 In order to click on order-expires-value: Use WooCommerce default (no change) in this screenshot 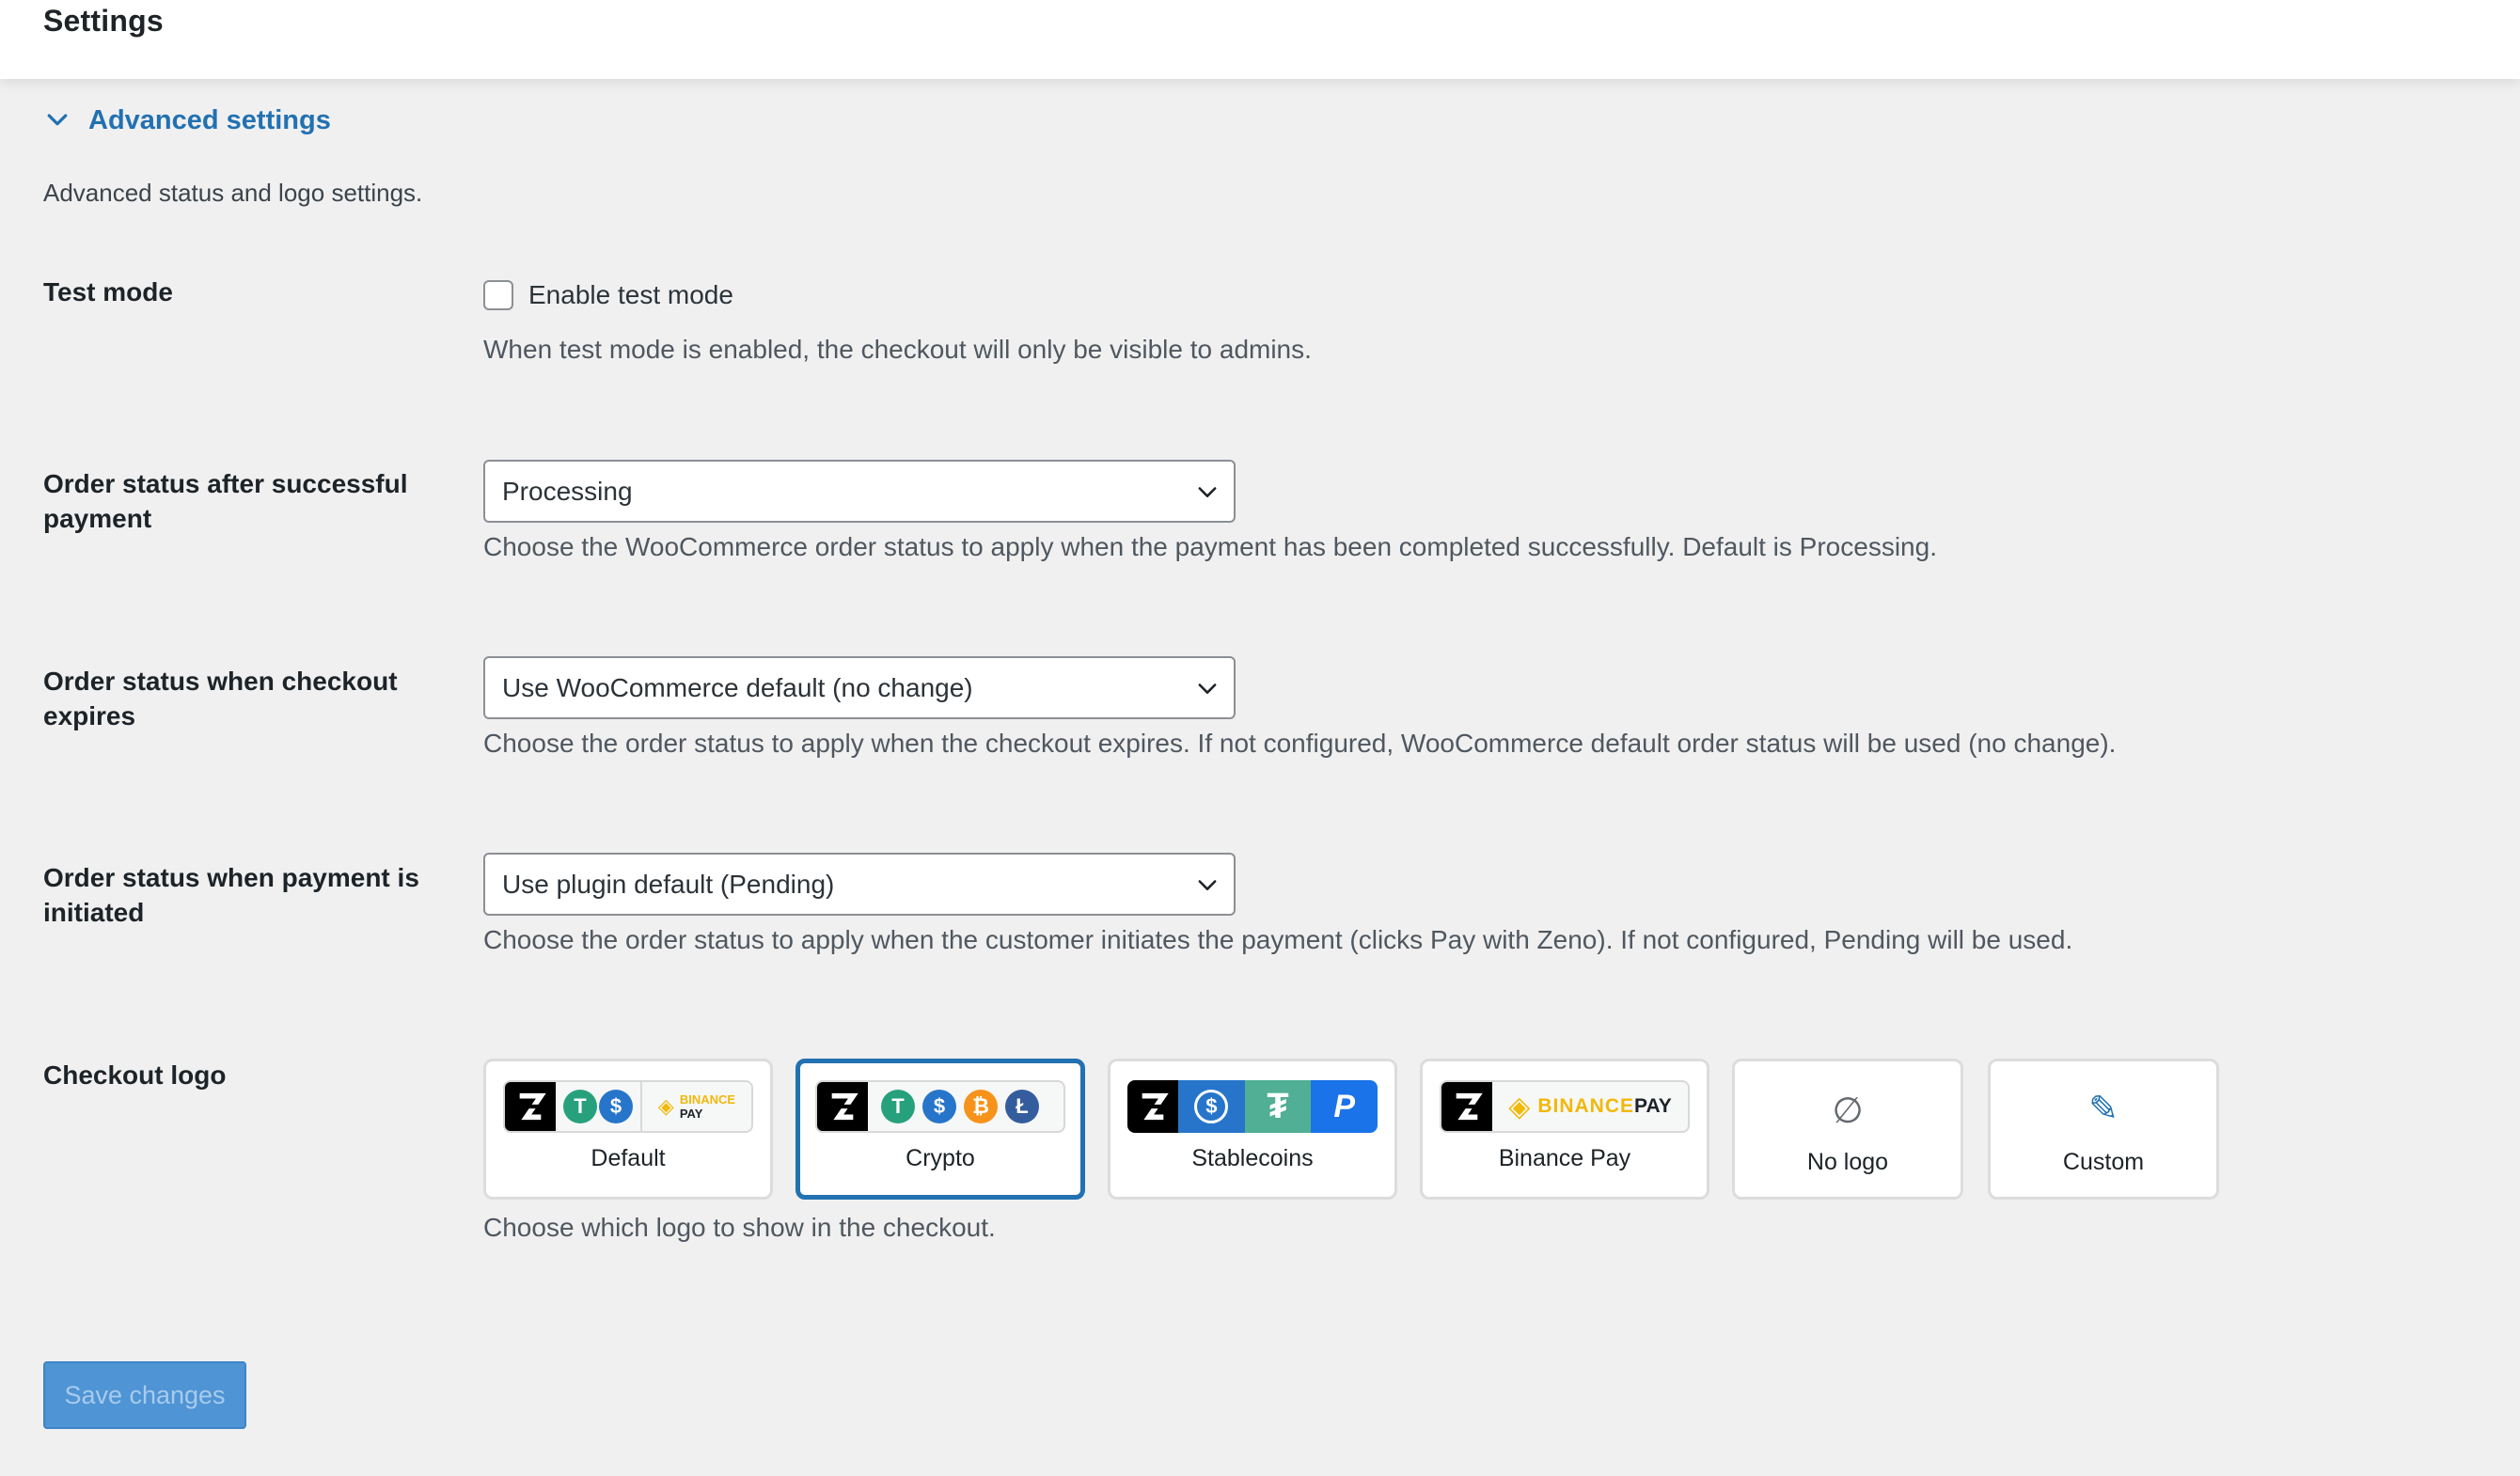, I will do `click(738, 687)`.